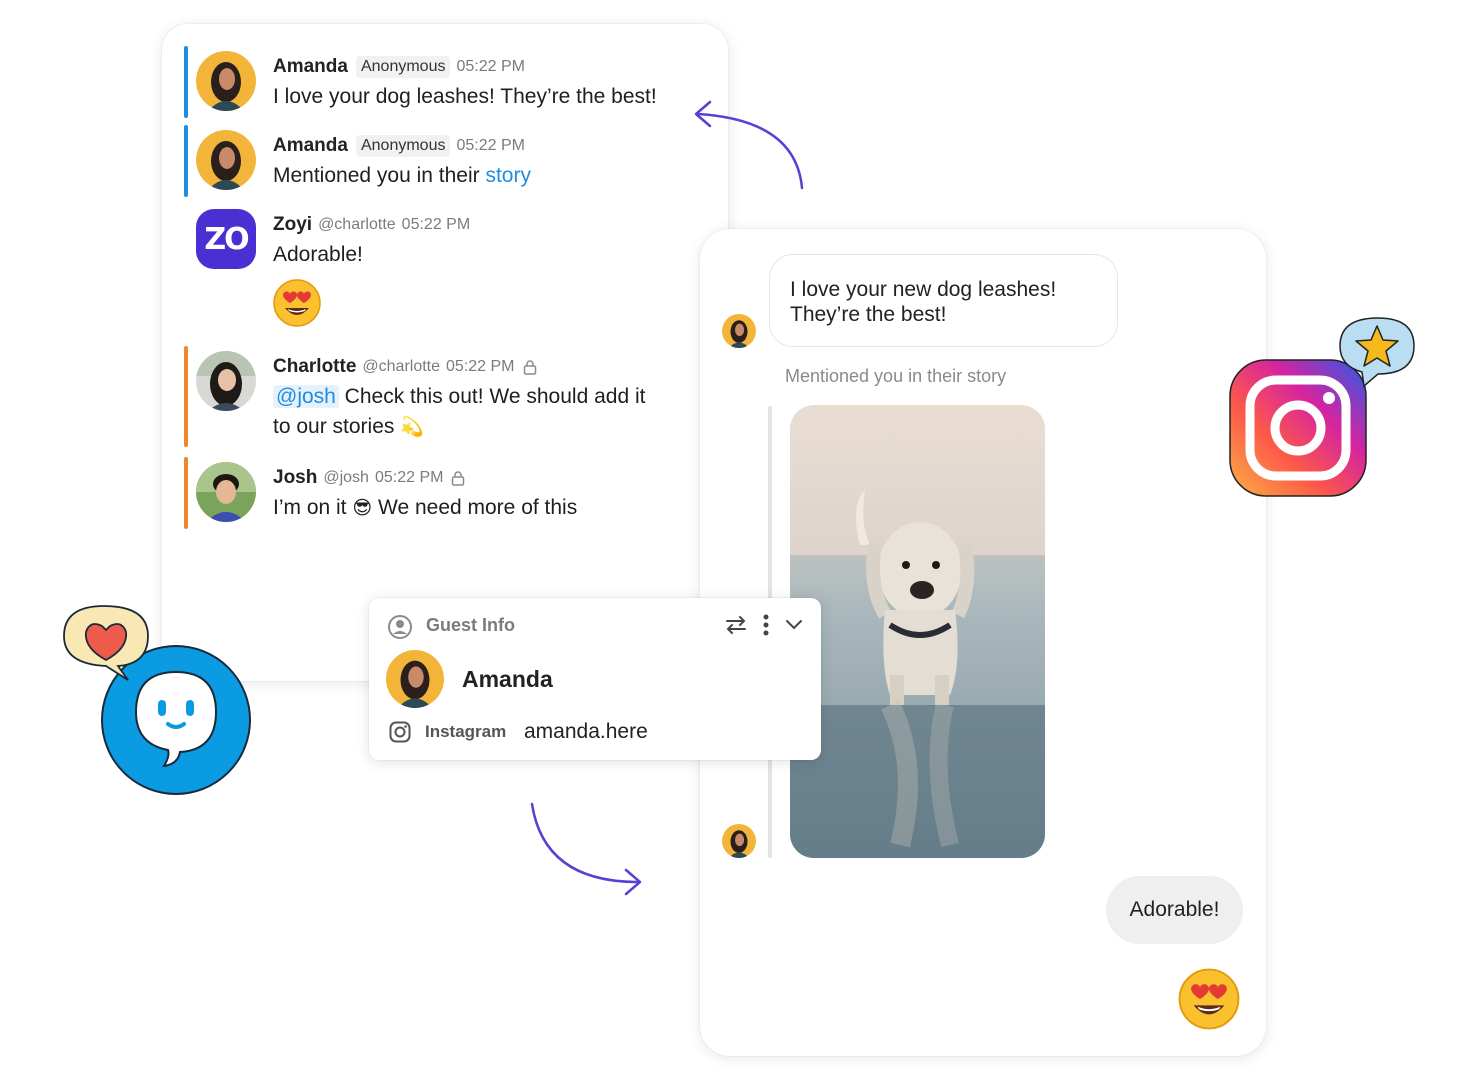  I want to click on sender-name: Charlotte, so click(315, 366).